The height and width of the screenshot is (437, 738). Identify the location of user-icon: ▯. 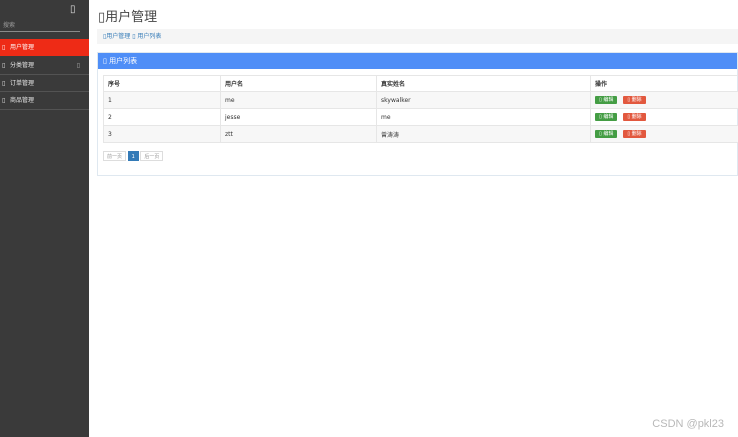
(4, 47).